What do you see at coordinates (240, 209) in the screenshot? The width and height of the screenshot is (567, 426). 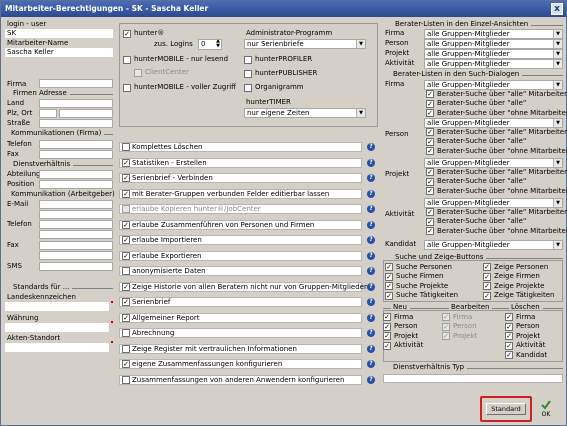 I see `right-row: erlaube Kopieren hunter®/JobCenter` at bounding box center [240, 209].